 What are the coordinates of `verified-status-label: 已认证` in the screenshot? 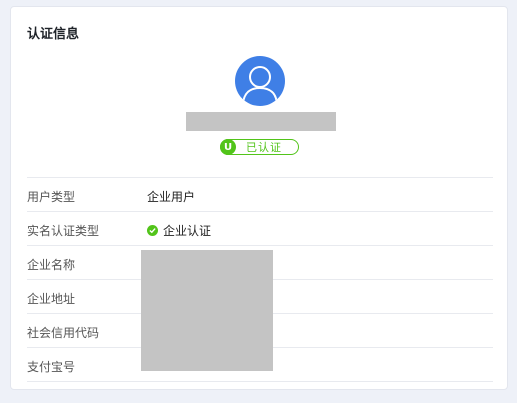 It's located at (264, 147).